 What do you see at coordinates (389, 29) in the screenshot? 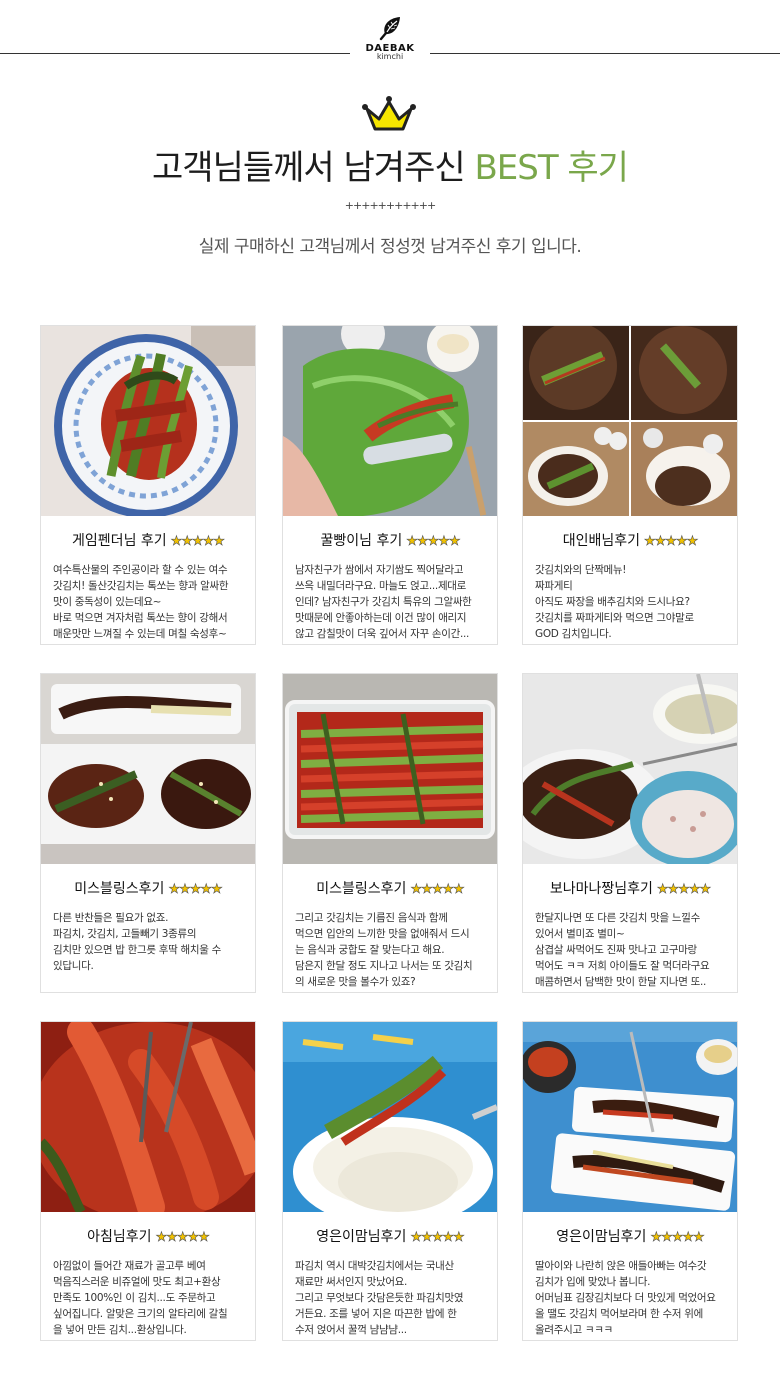
I see `leaf-icon` at bounding box center [389, 29].